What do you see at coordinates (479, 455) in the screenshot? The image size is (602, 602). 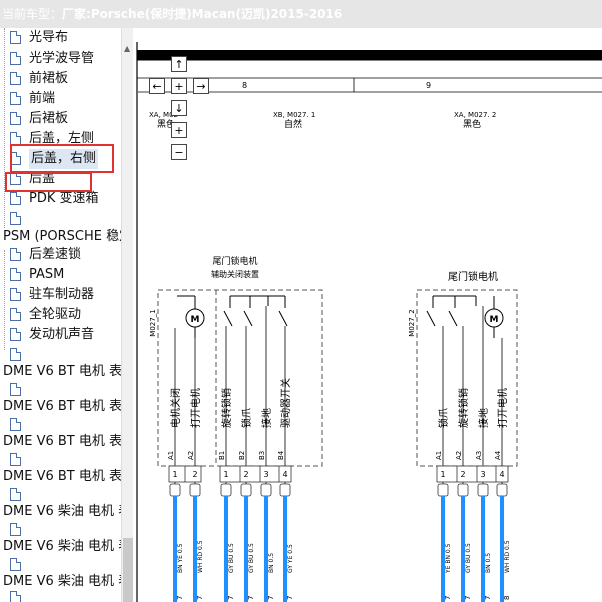 I see `pin-id: A3` at bounding box center [479, 455].